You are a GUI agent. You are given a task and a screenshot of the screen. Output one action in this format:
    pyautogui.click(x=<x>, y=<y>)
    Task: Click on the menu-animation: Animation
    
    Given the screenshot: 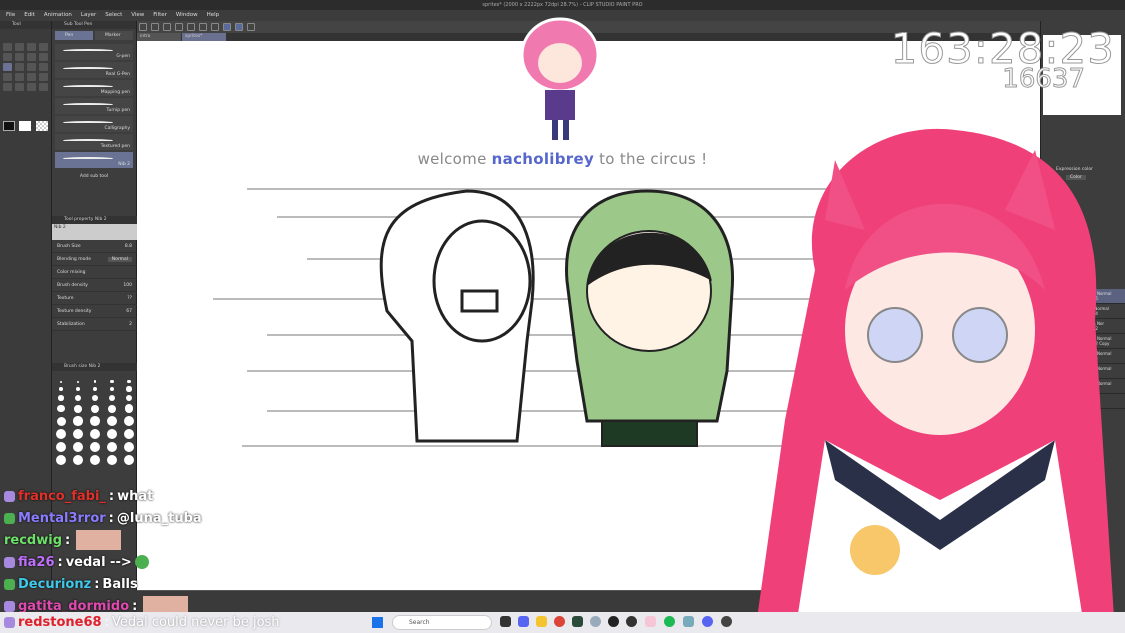 What is the action you would take?
    pyautogui.click(x=58, y=15)
    